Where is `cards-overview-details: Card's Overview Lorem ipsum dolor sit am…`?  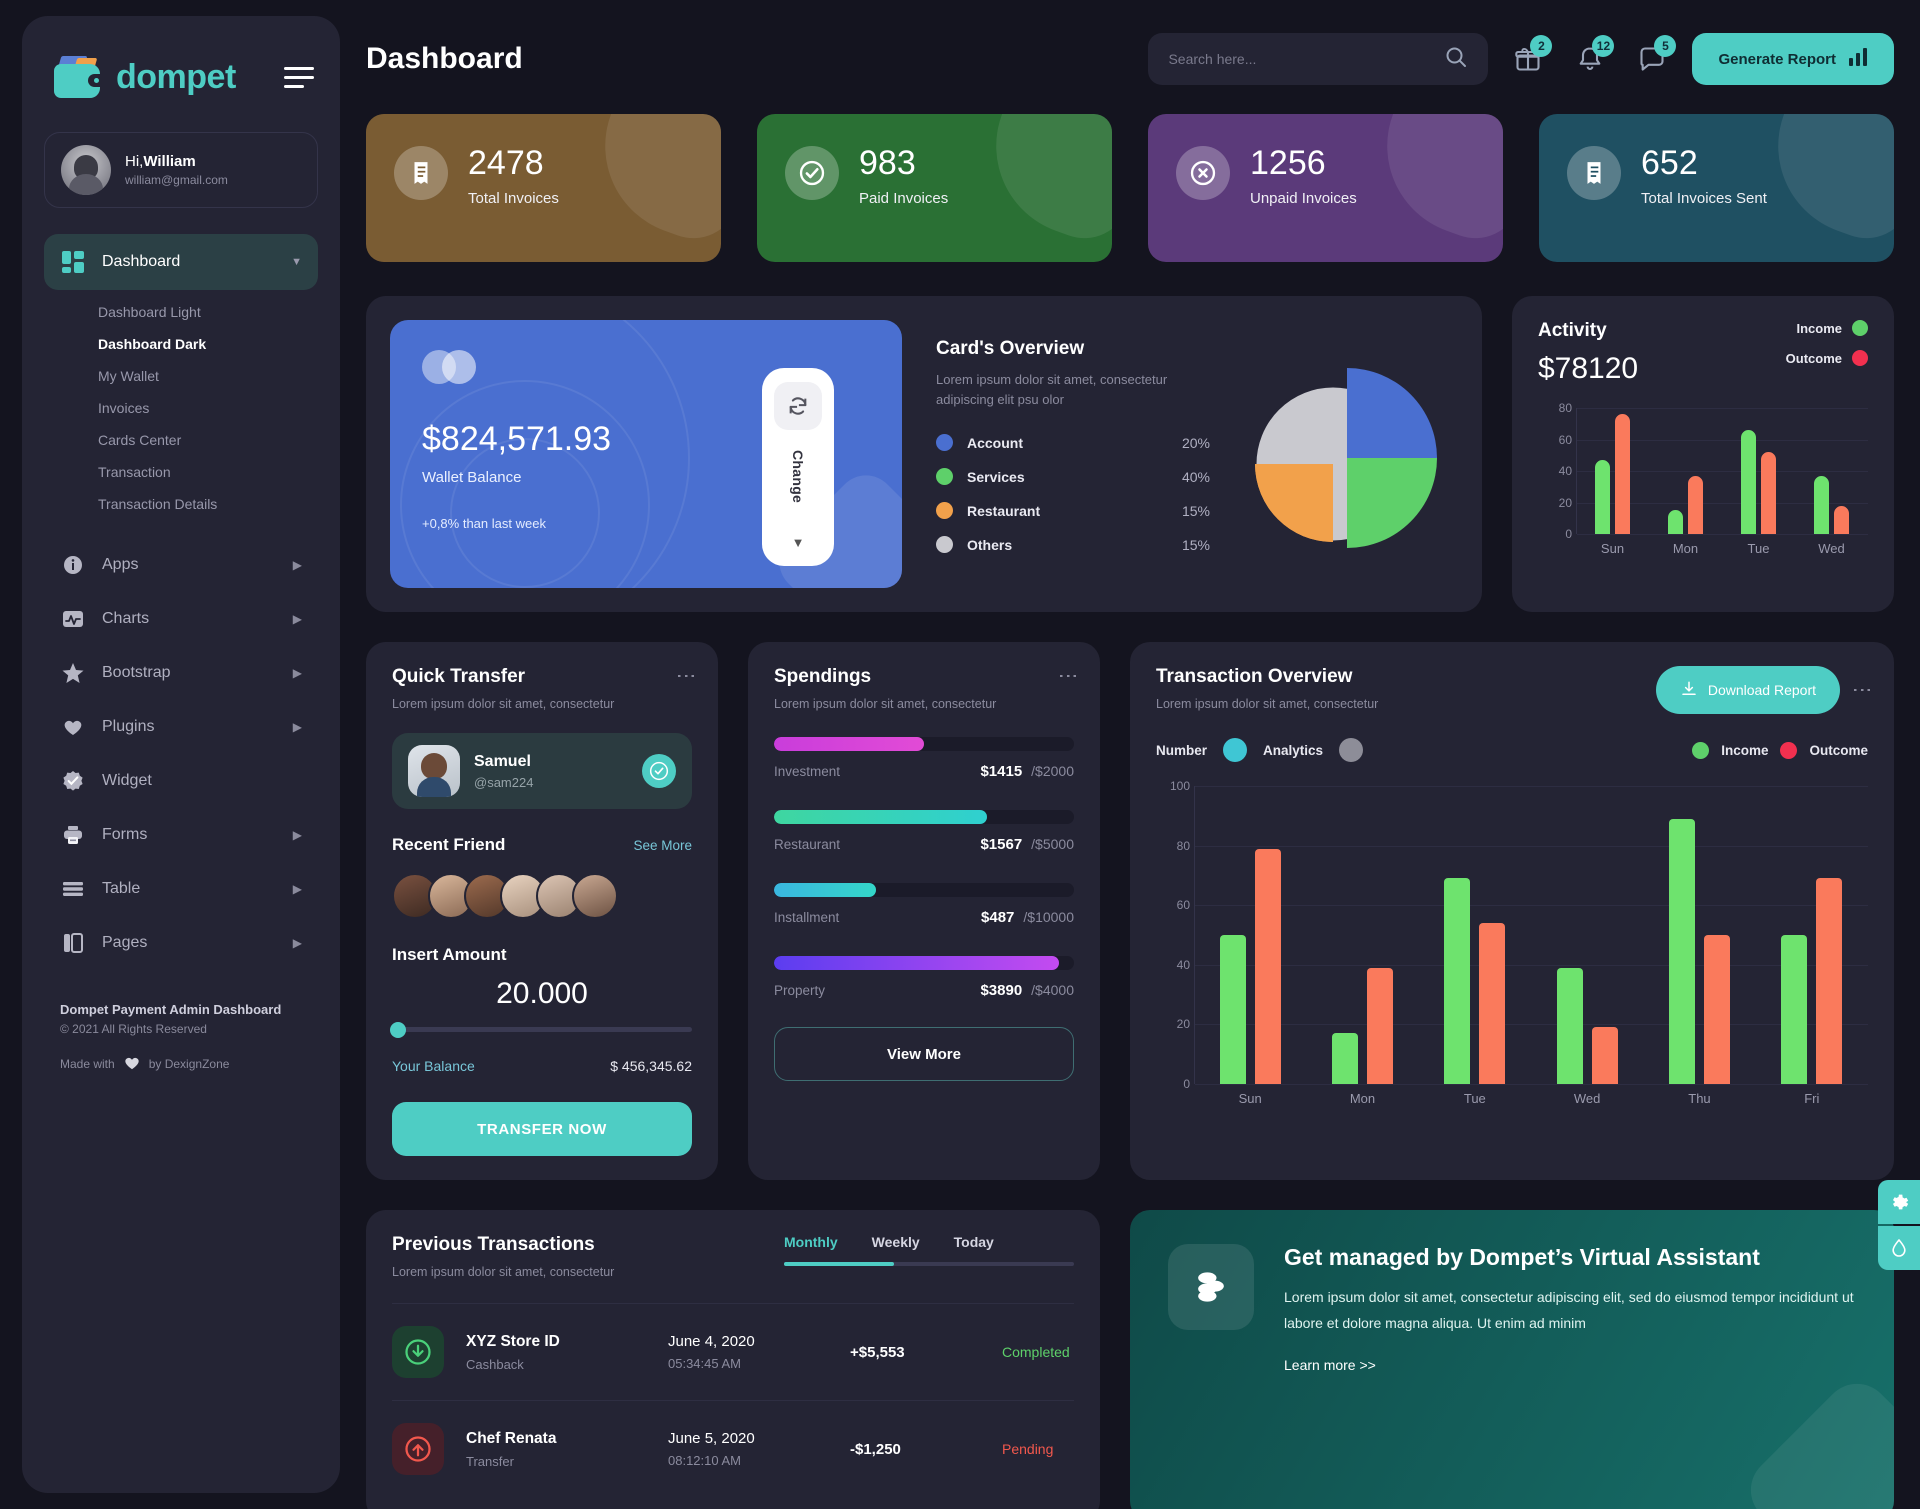 cards-overview-details: Card's Overview Lorem ipsum dolor sit am… is located at coordinates (1065, 454).